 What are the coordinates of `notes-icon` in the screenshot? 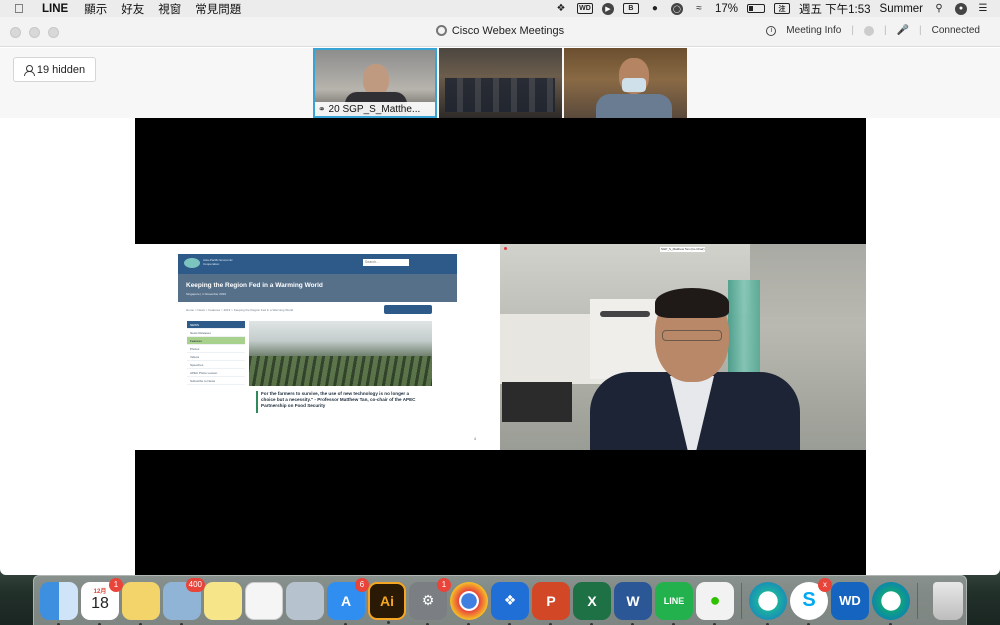 It's located at (223, 600).